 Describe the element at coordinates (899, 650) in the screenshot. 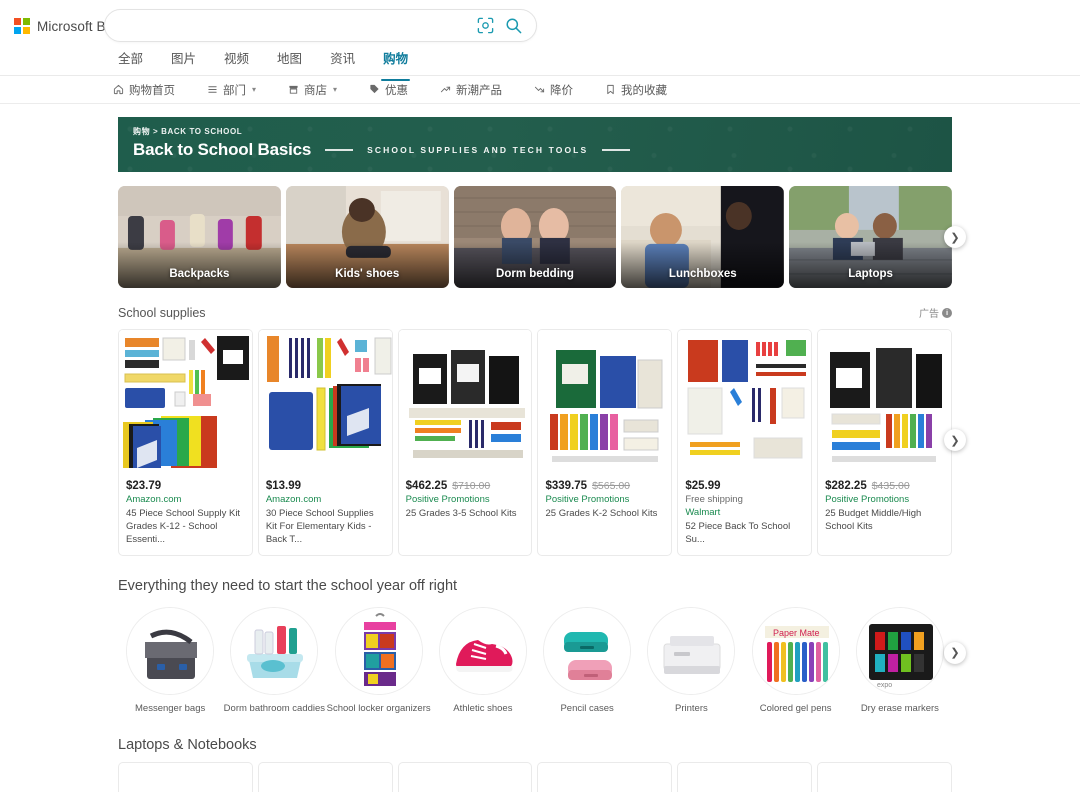

I see `dry-erase-markers-icon: expo` at that location.